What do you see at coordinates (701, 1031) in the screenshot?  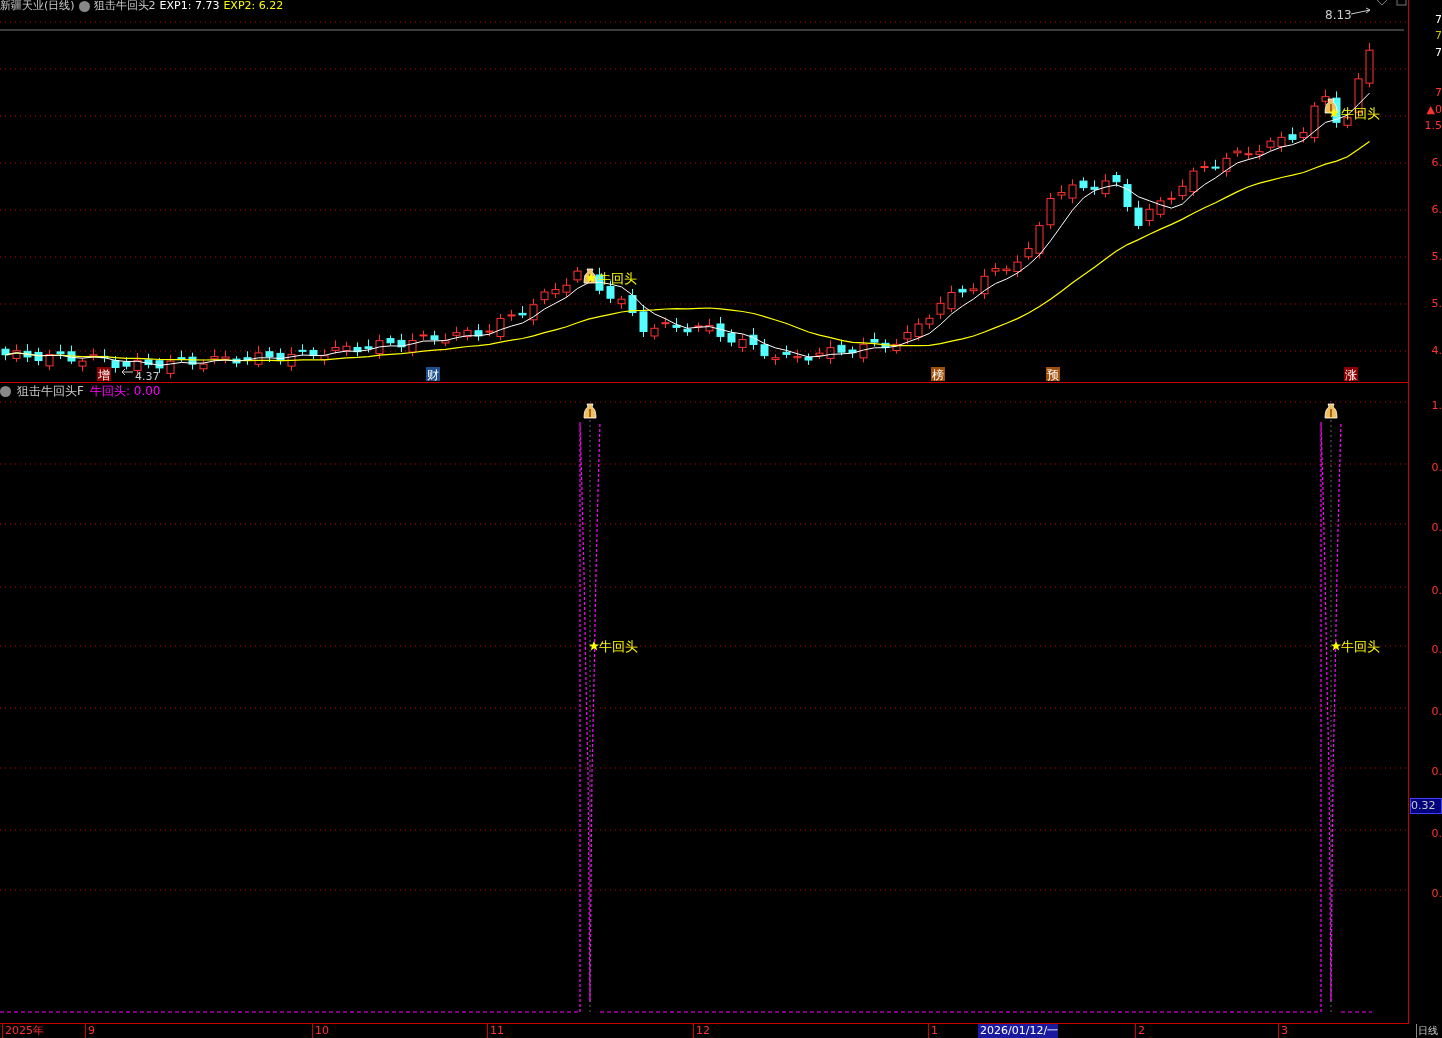 I see `time-label: 12` at bounding box center [701, 1031].